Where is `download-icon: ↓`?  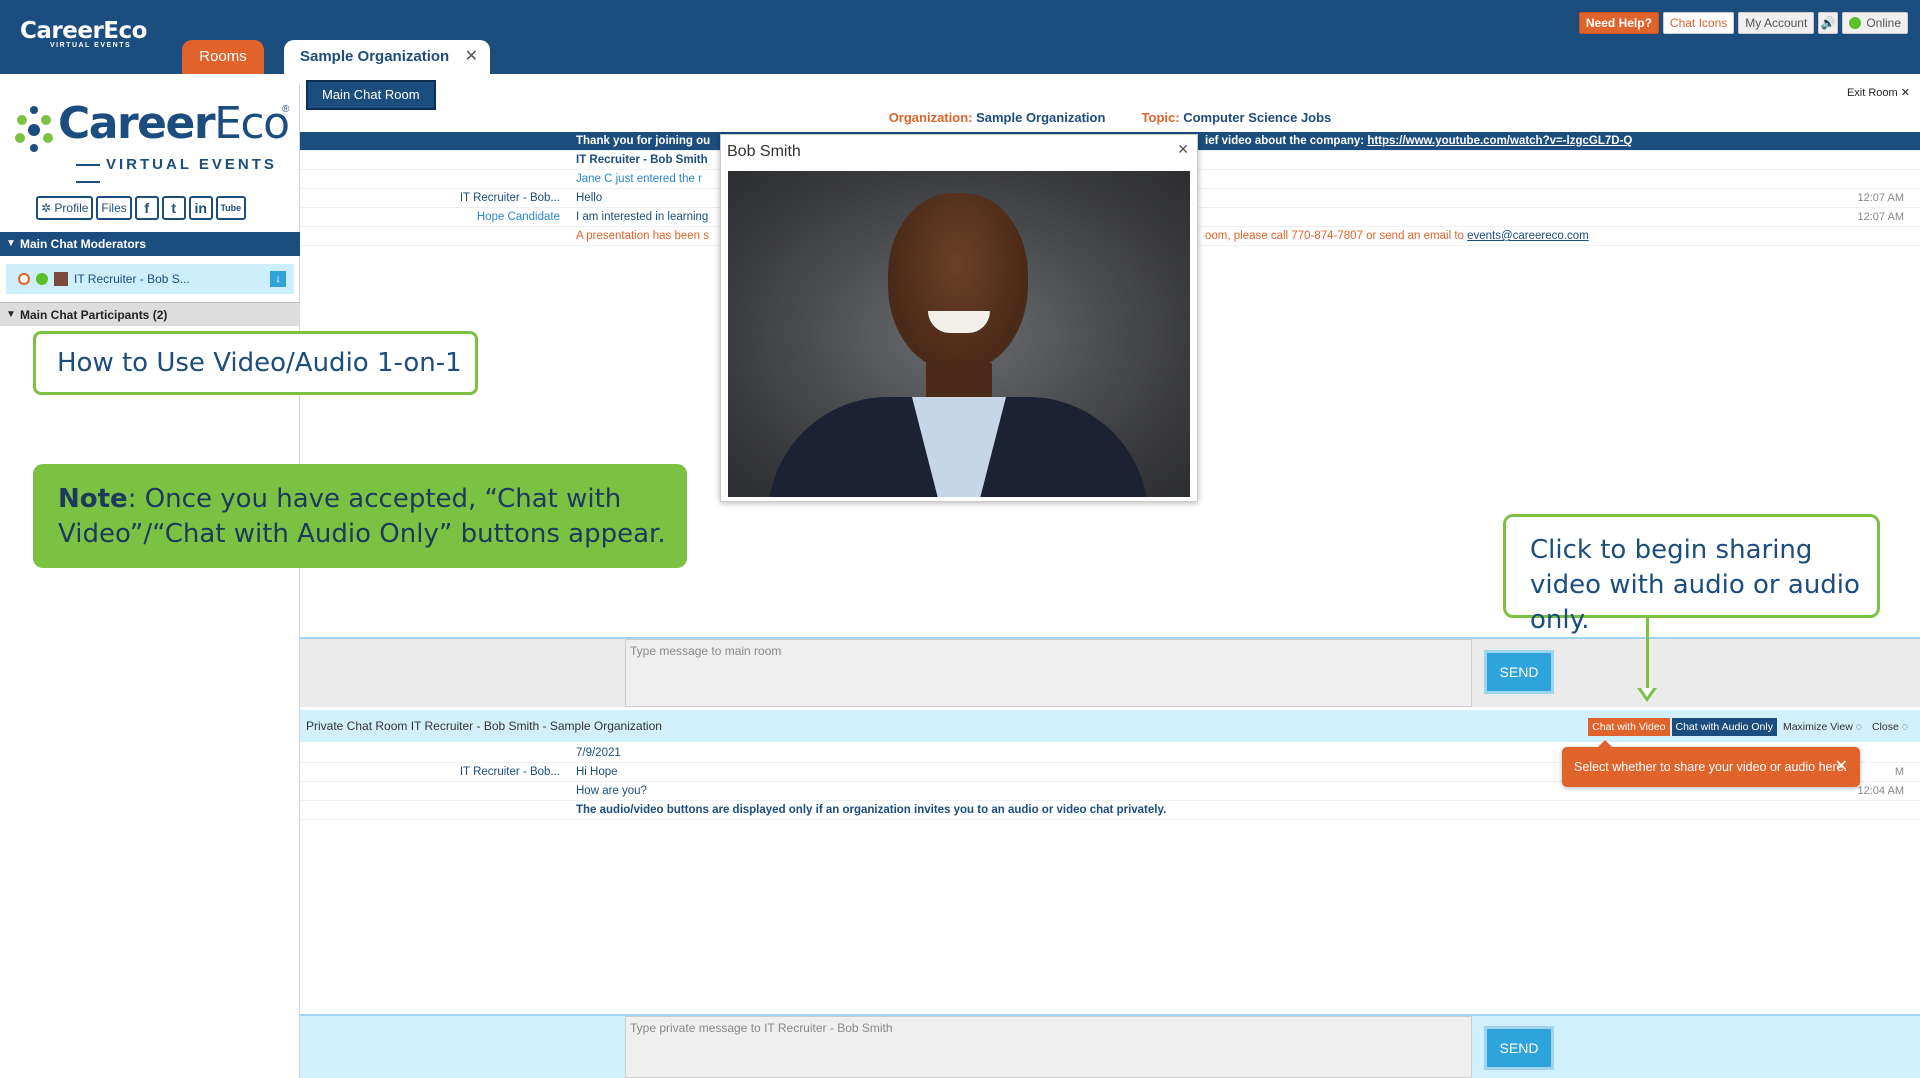 download-icon: ↓ is located at coordinates (278, 279).